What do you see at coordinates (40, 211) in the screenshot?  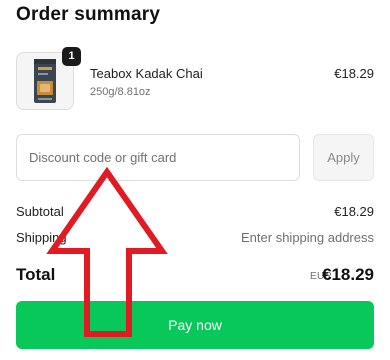 I see `subtotal-label: Subtotal` at bounding box center [40, 211].